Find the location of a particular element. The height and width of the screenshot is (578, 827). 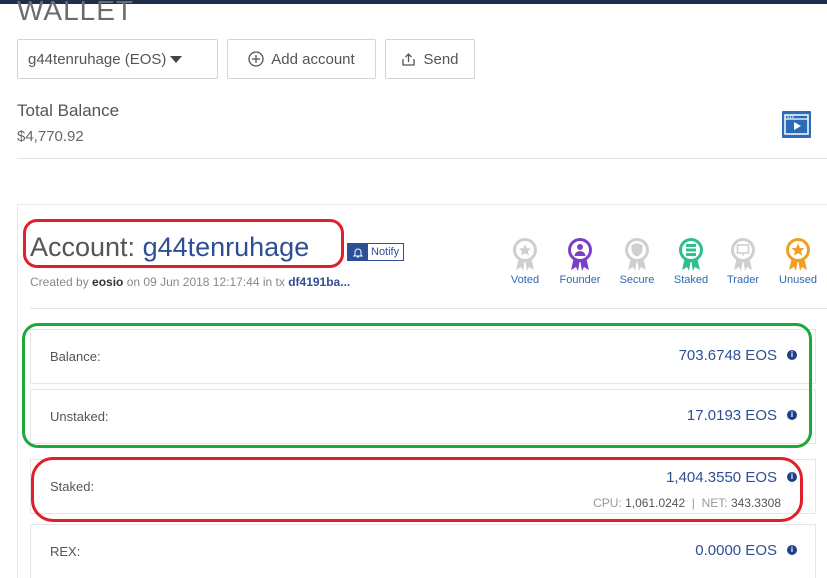

shield-icon is located at coordinates (637, 254).